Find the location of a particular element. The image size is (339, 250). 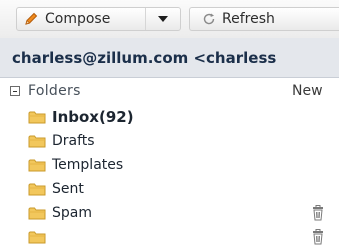

folder-item-spam: Spam is located at coordinates (60, 213).